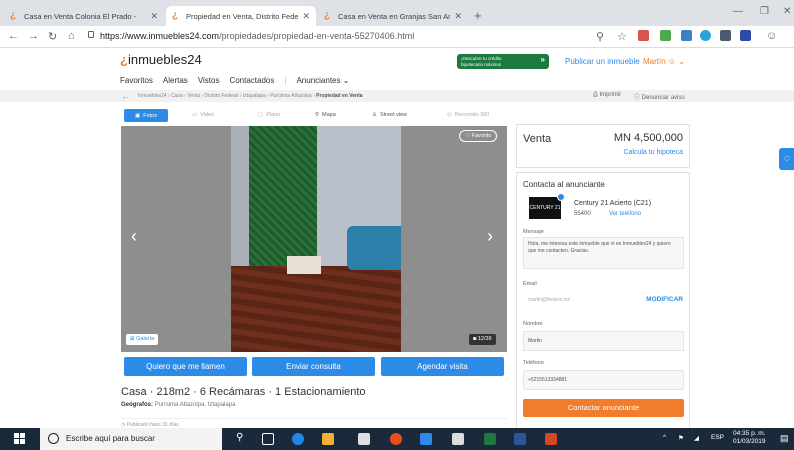  What do you see at coordinates (653, 152) in the screenshot?
I see `mortgage-calculator-link: Calcula tu hipoteca` at bounding box center [653, 152].